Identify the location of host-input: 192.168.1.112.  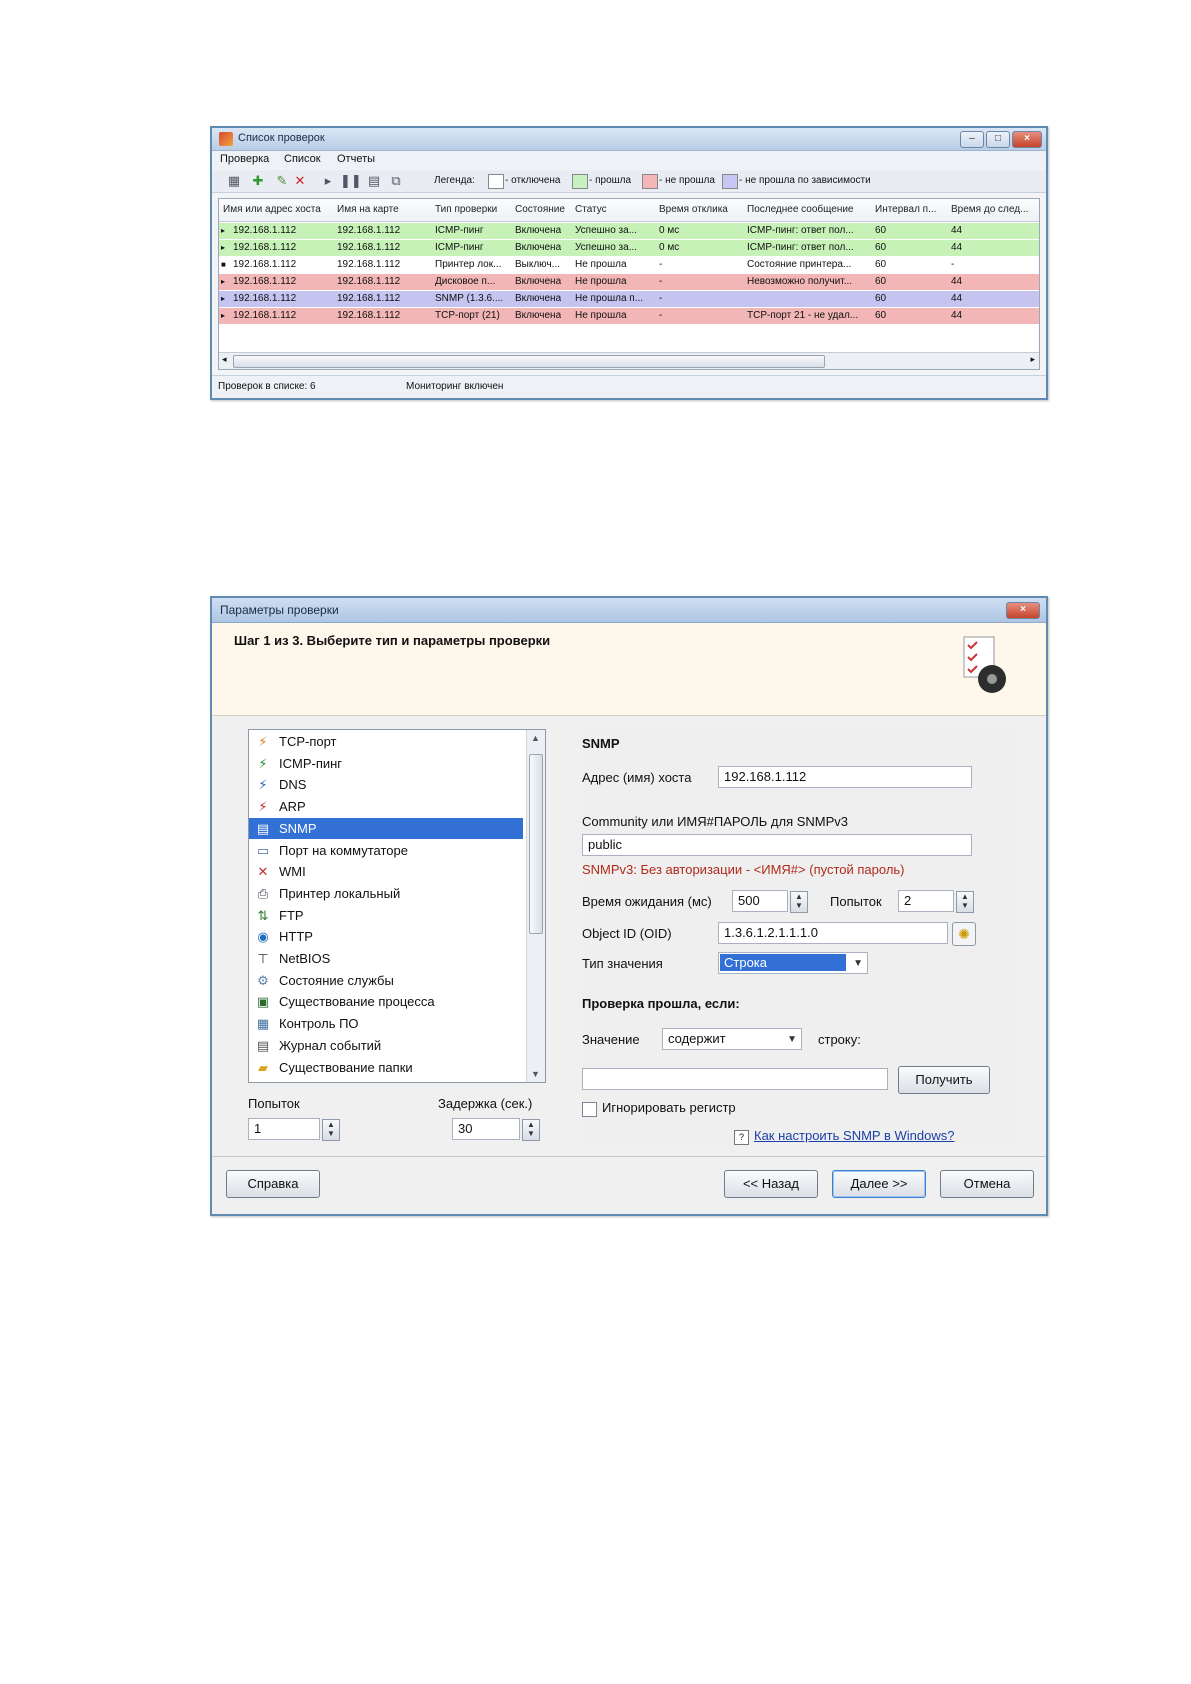
(845, 777).